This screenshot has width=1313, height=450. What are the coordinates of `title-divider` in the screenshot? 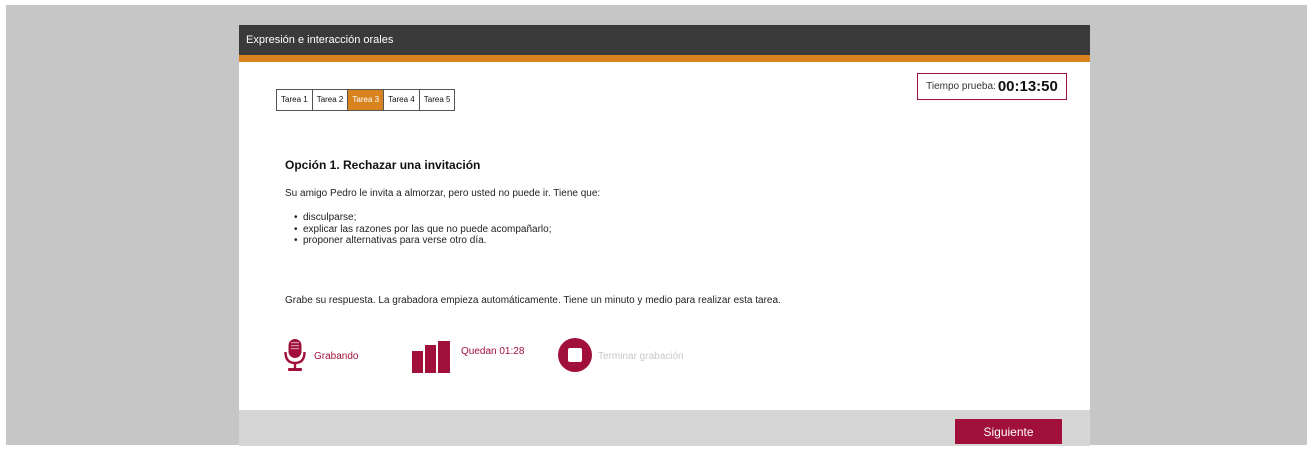 It's located at (664, 58).